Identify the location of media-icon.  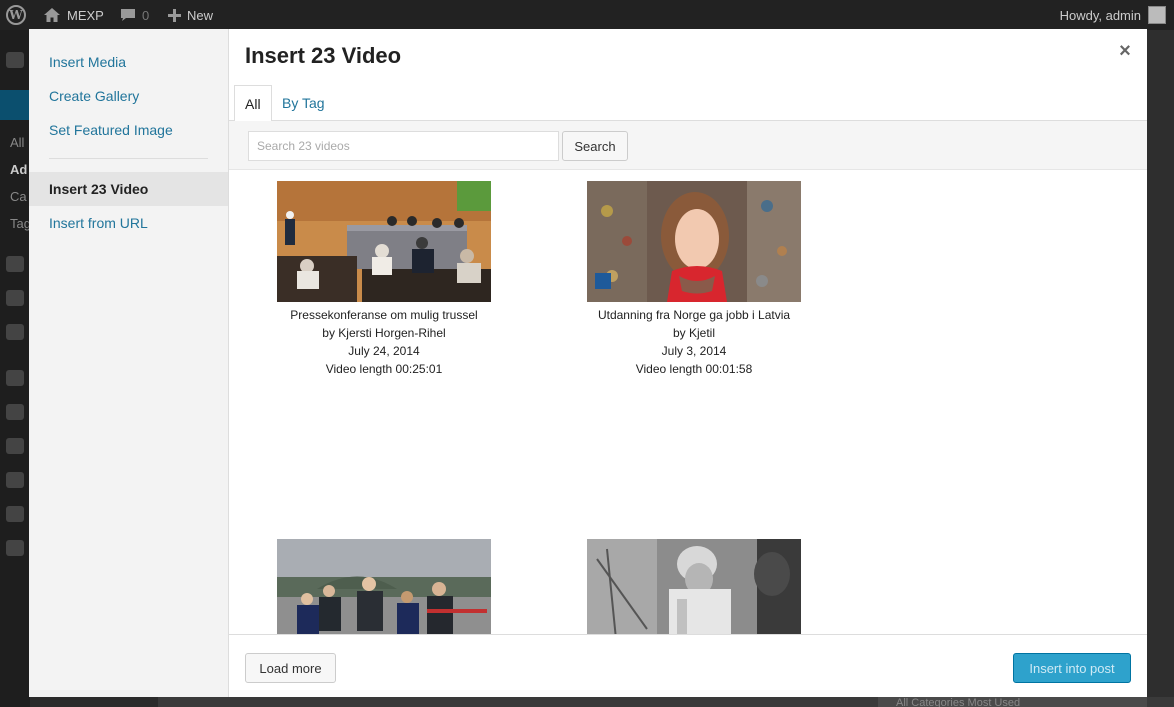
(15, 264).